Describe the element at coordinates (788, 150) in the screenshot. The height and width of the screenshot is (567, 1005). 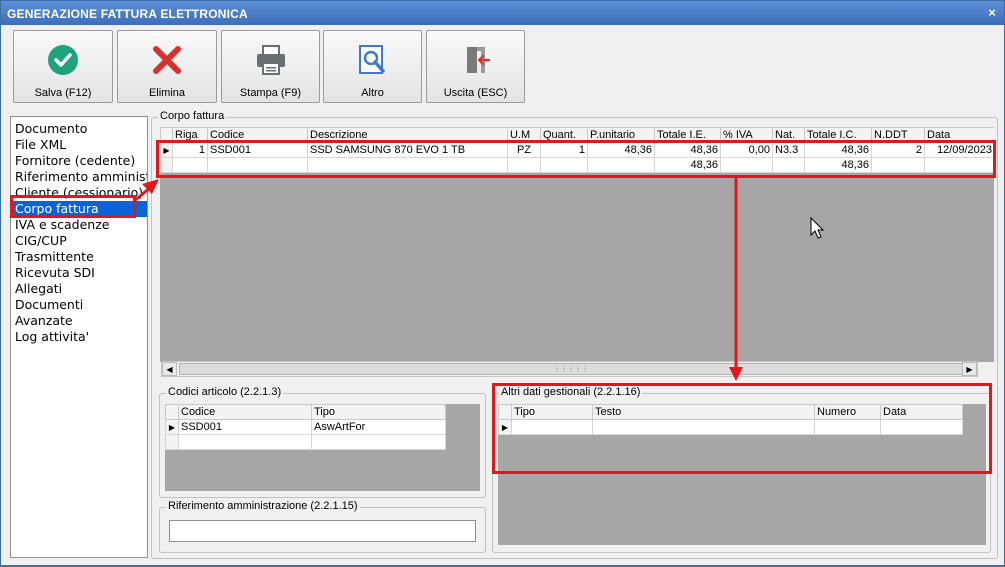
I see `cell-natura: N3.3` at that location.